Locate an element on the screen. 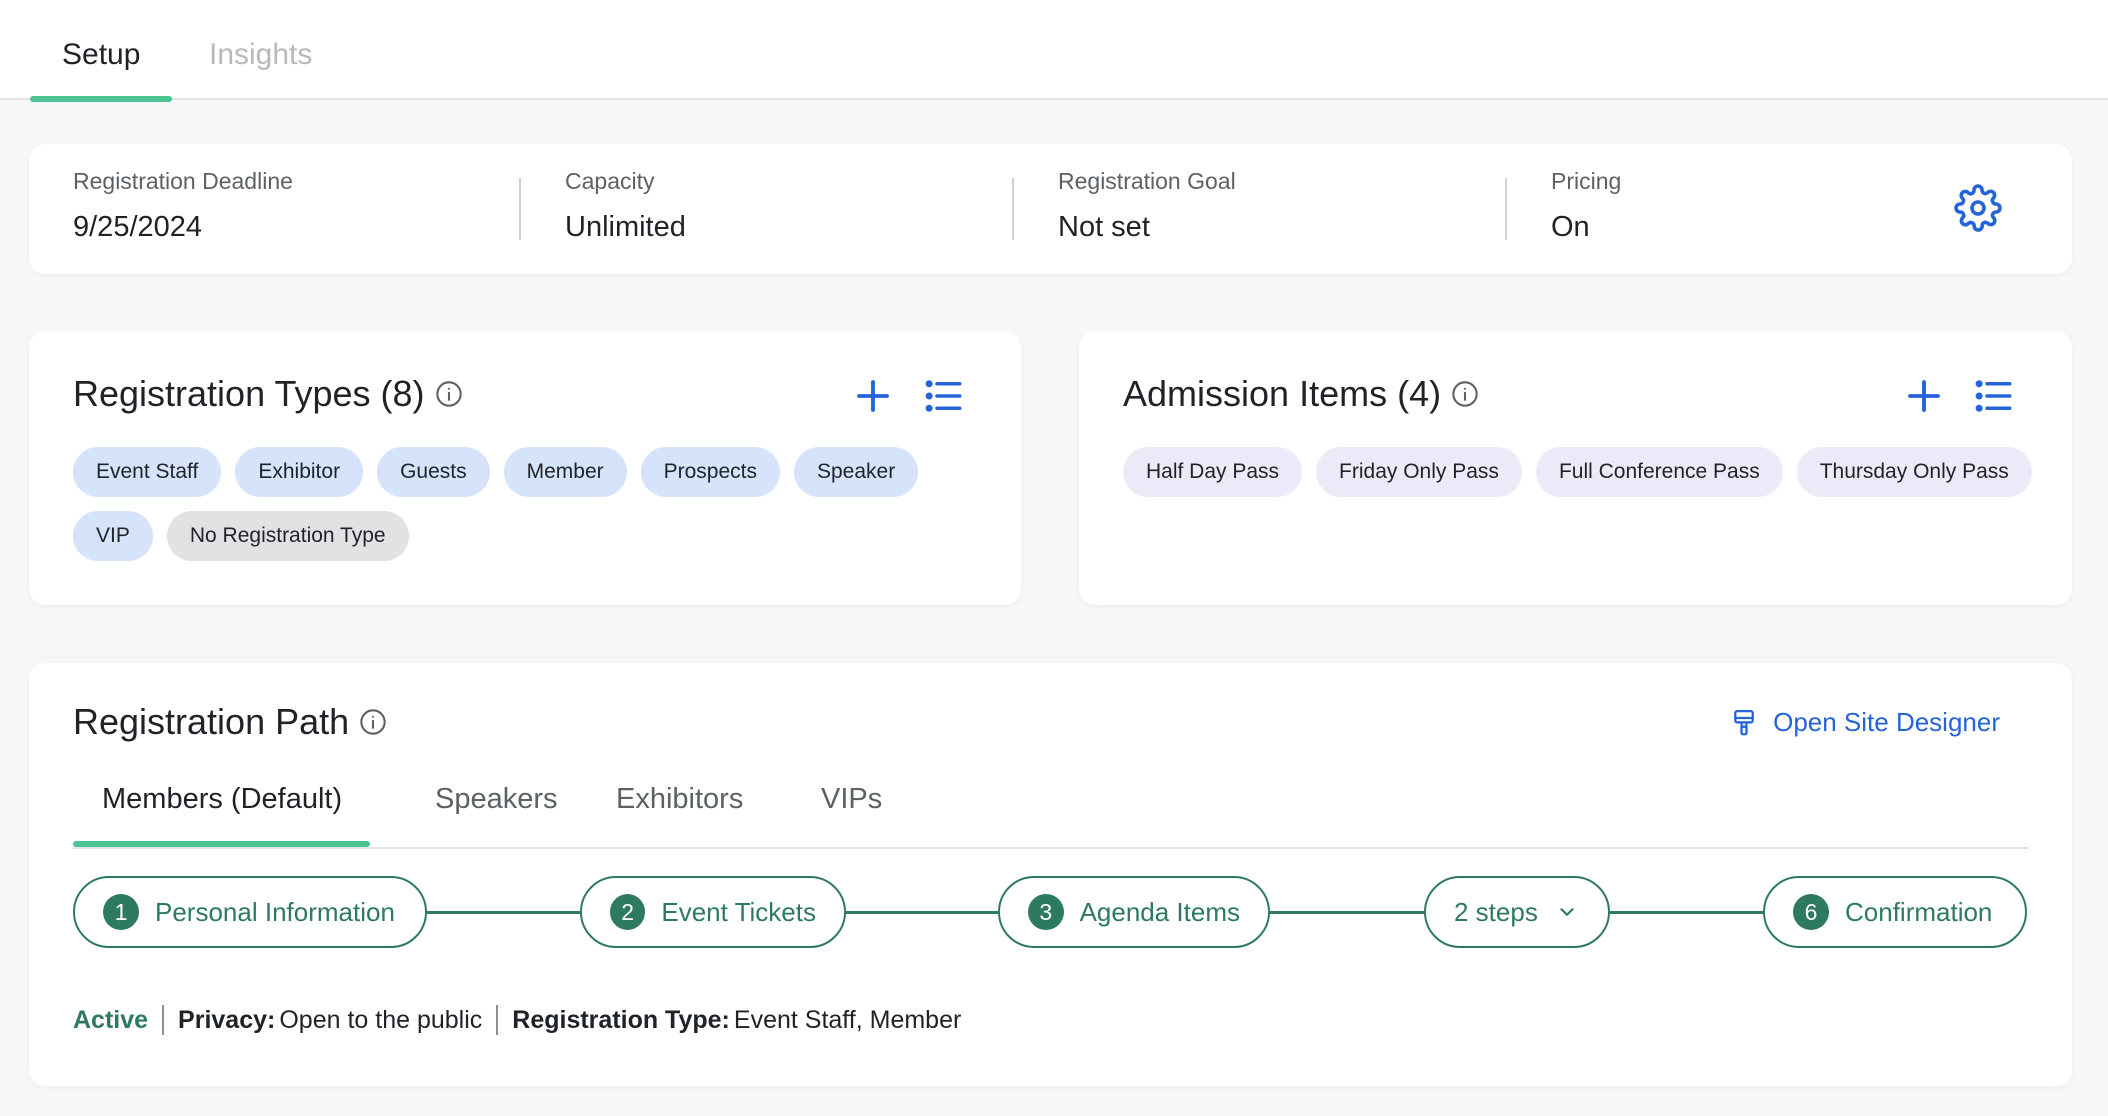  collapsed-steps-dropdown: 2 steps is located at coordinates (1517, 912).